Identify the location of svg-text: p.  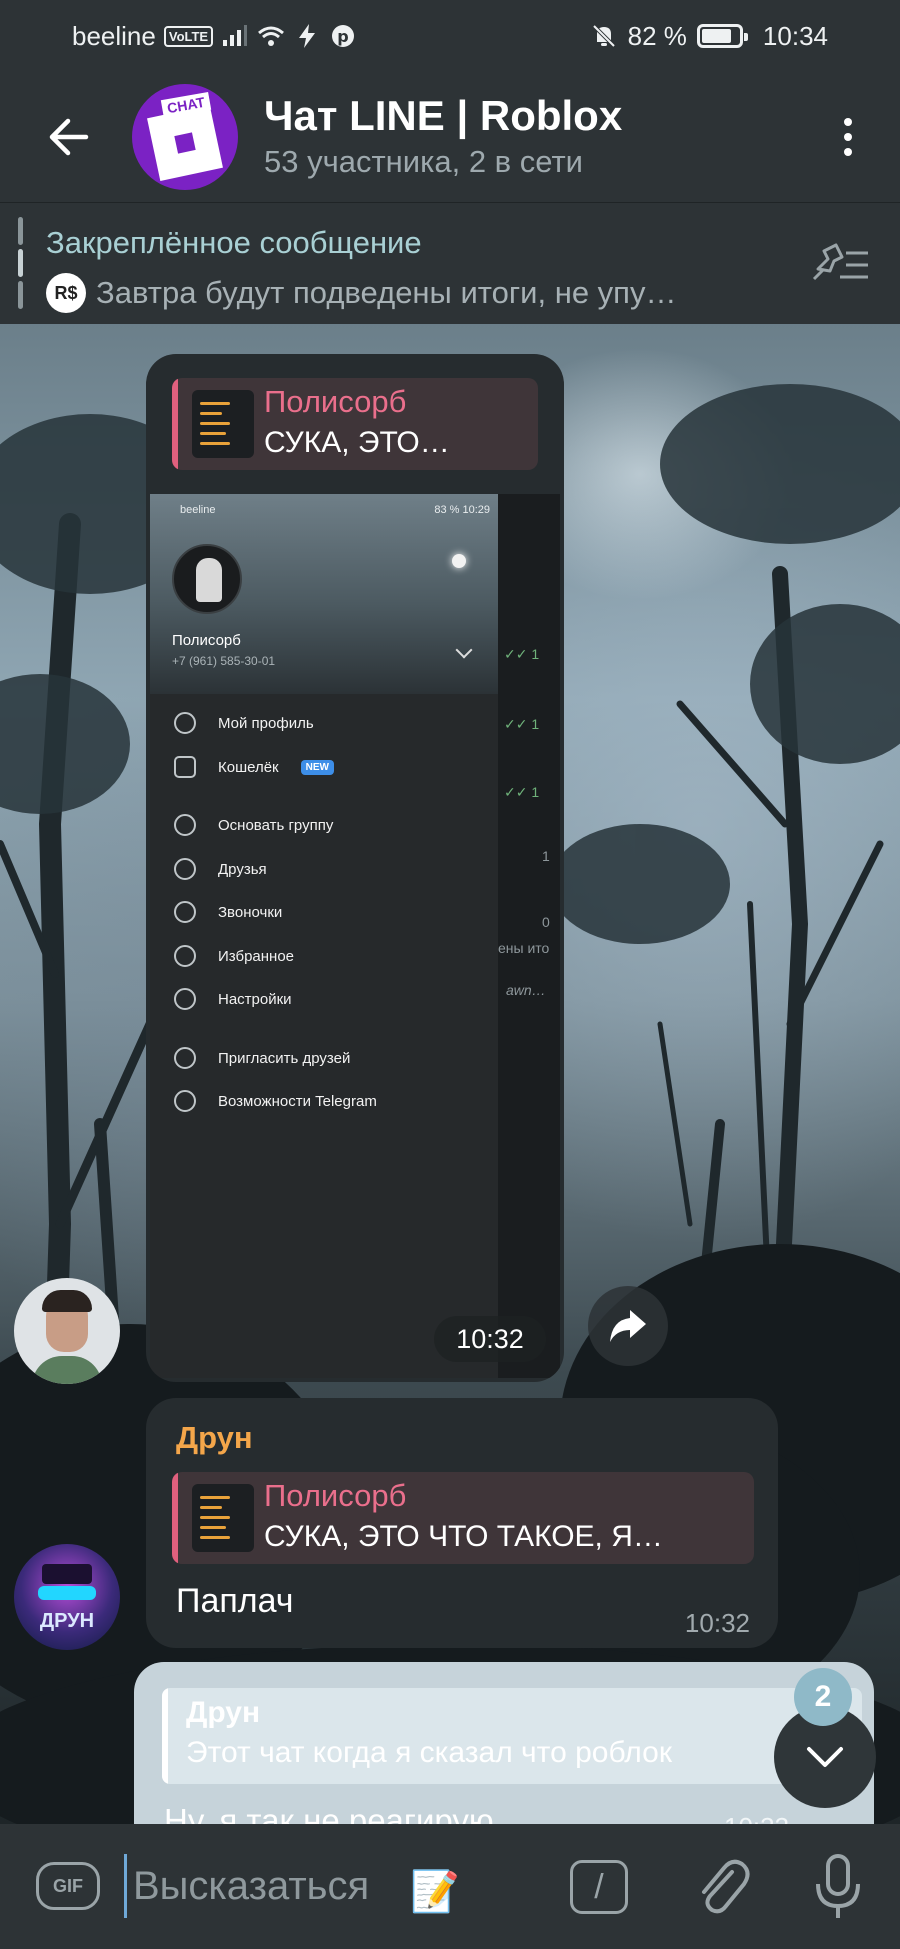
(342, 36).